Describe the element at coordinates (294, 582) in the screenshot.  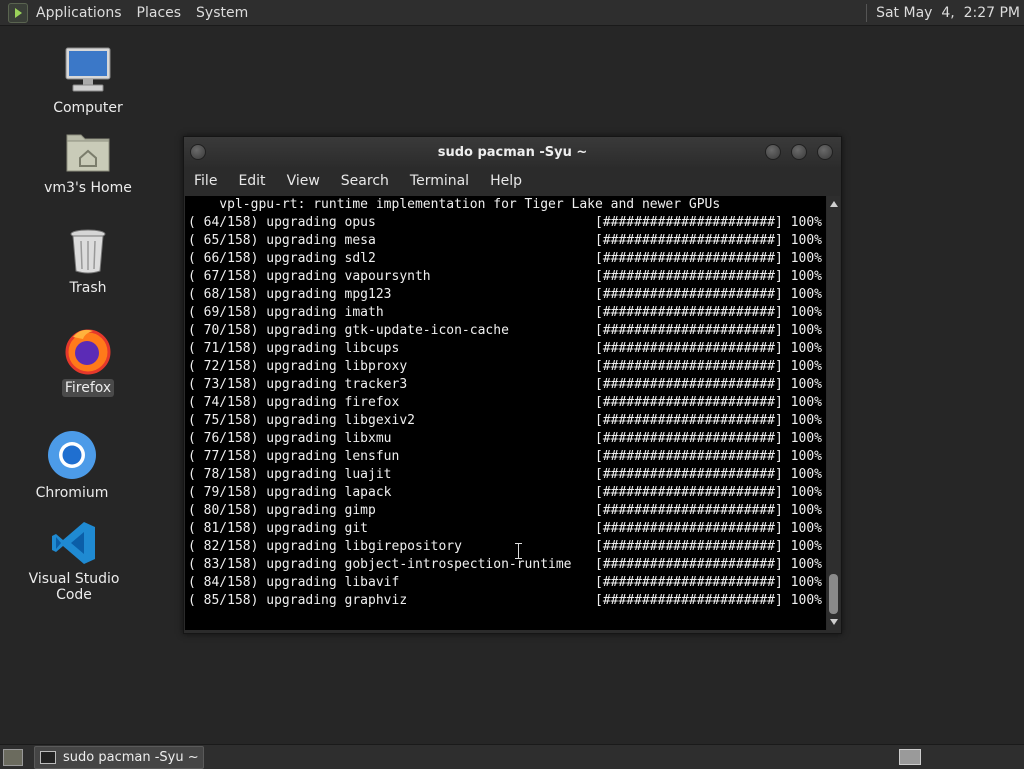
I see `terminal-line-text: ( 84/158) upgrading libavif` at that location.